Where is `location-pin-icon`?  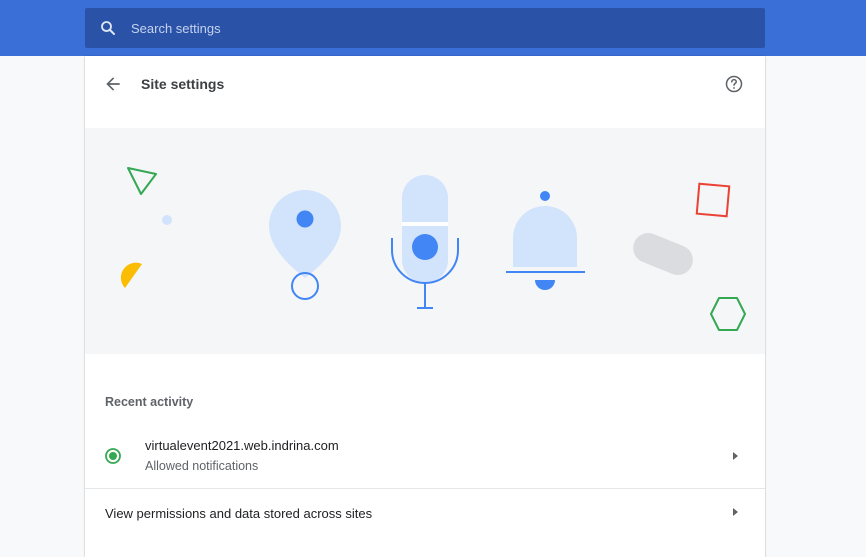 location-pin-icon is located at coordinates (305, 245).